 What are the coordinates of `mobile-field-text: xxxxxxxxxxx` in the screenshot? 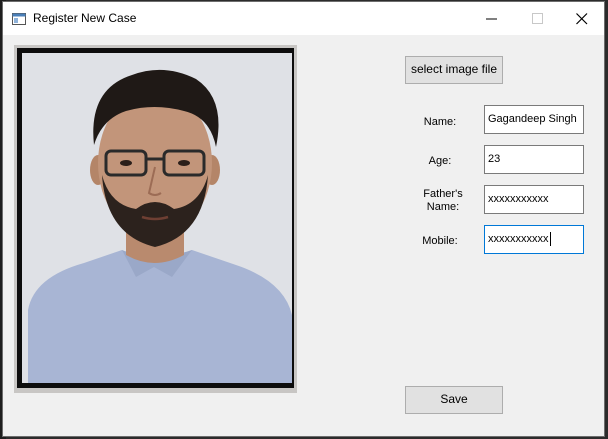 It's located at (518, 239).